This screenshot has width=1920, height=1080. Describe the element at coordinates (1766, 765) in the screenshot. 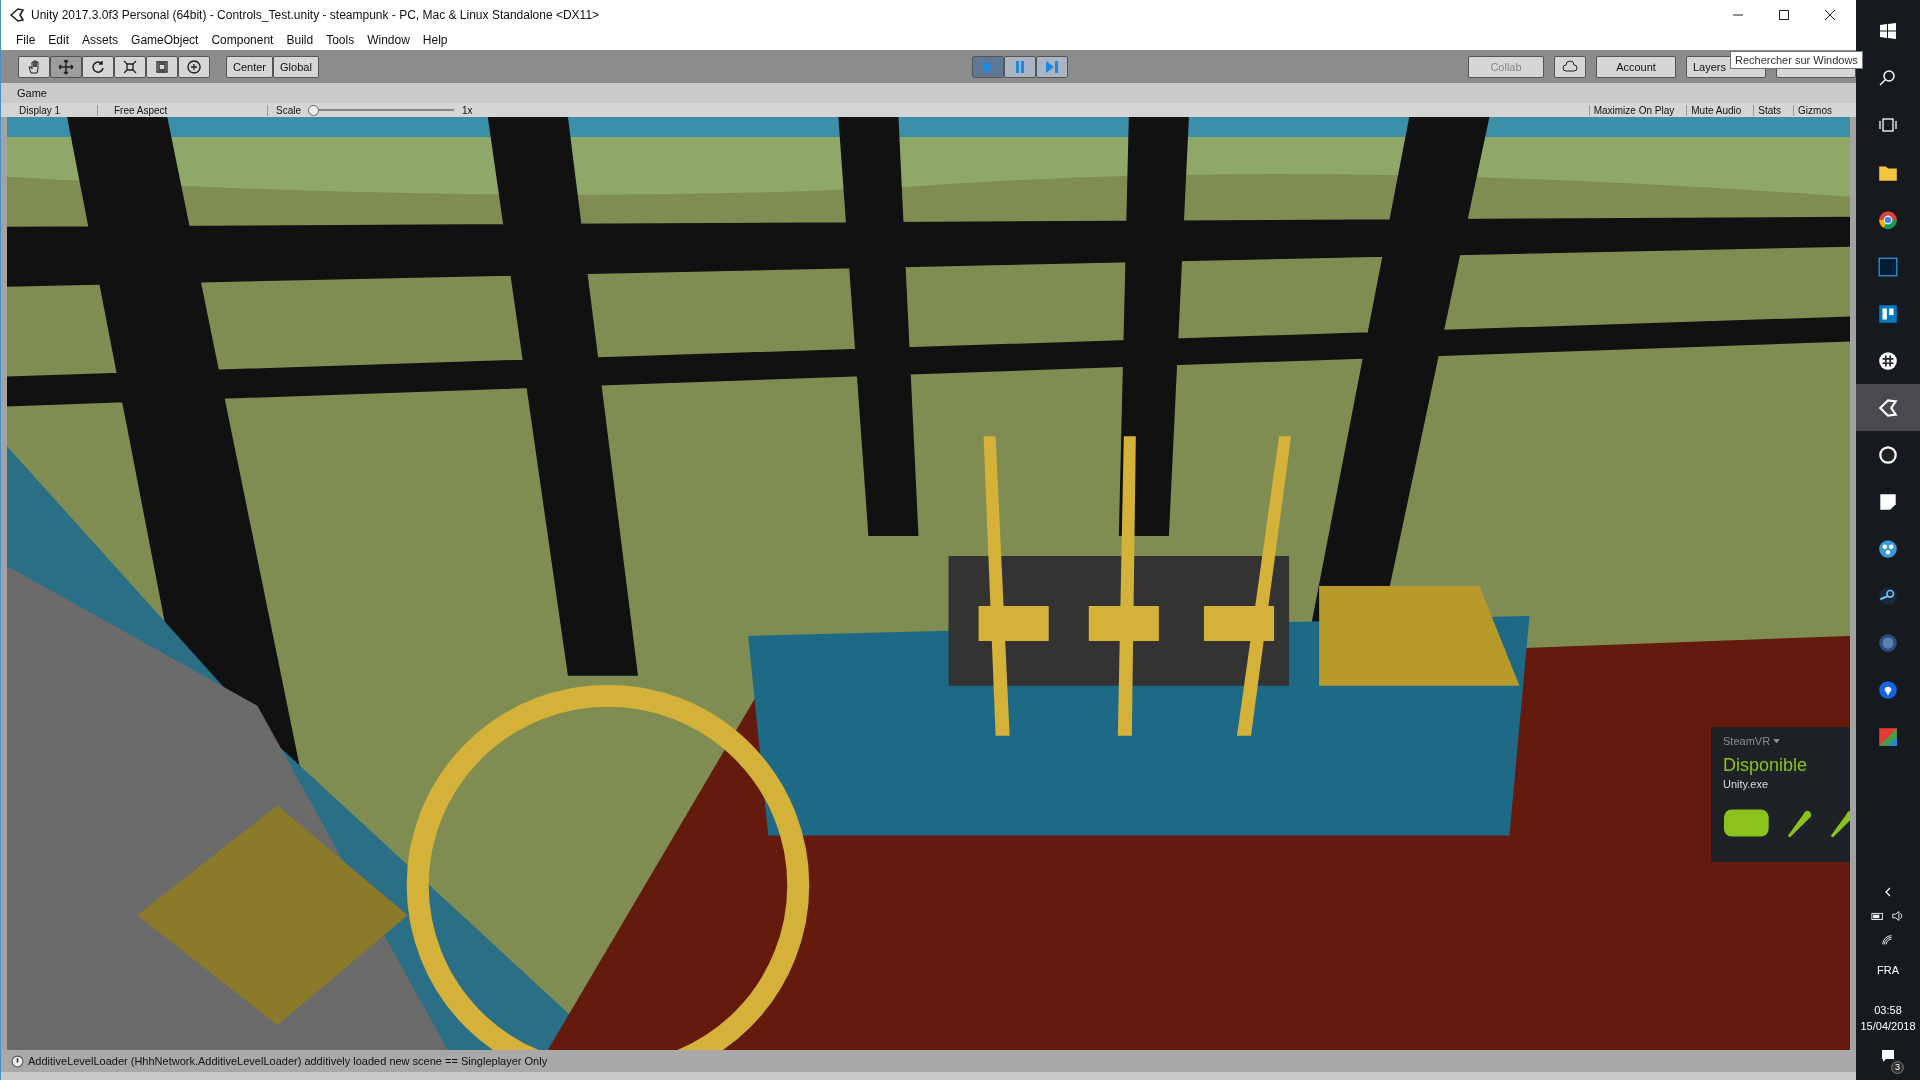

I see `steamvr-status: Disponible` at that location.